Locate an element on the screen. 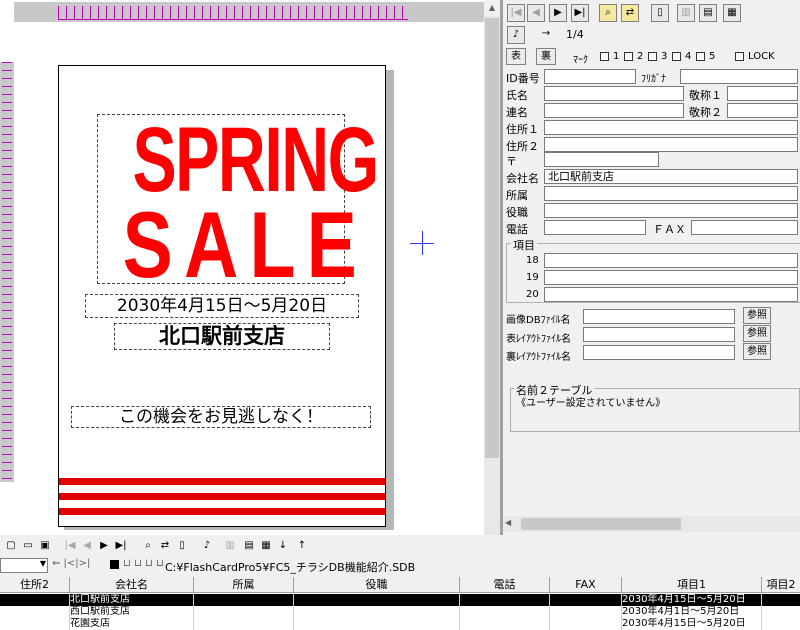 The height and width of the screenshot is (630, 800). last-record-button: ▶| is located at coordinates (580, 13).